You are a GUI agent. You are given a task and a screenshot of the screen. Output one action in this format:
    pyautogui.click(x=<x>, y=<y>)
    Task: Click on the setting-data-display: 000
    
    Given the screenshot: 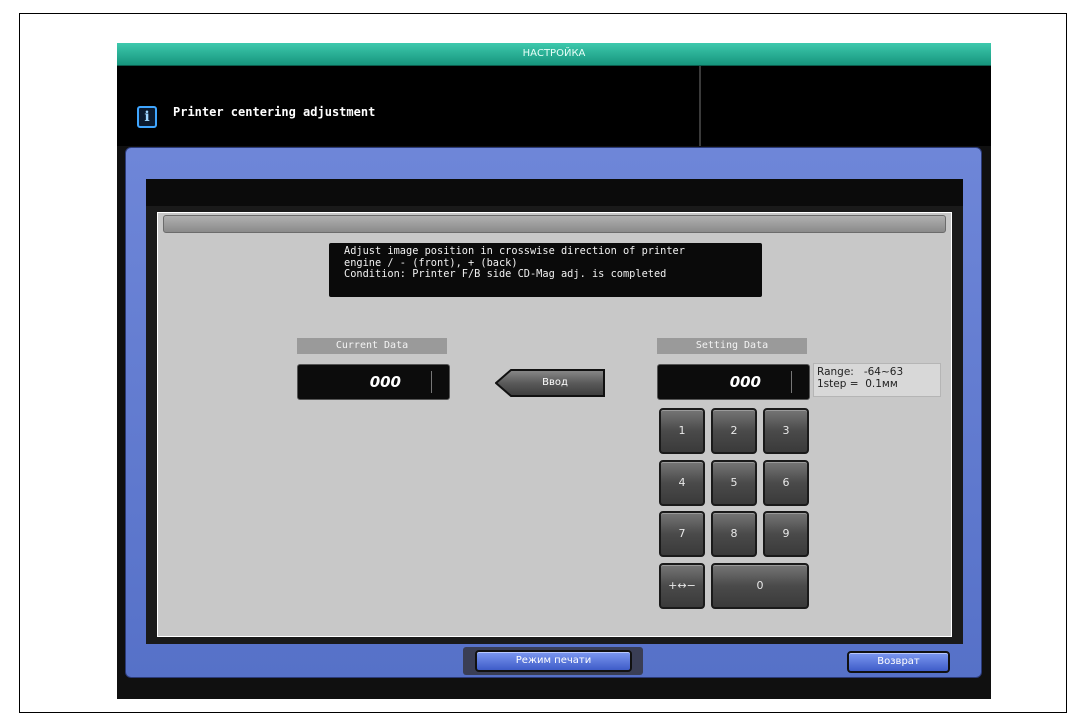 What is the action you would take?
    pyautogui.click(x=733, y=382)
    